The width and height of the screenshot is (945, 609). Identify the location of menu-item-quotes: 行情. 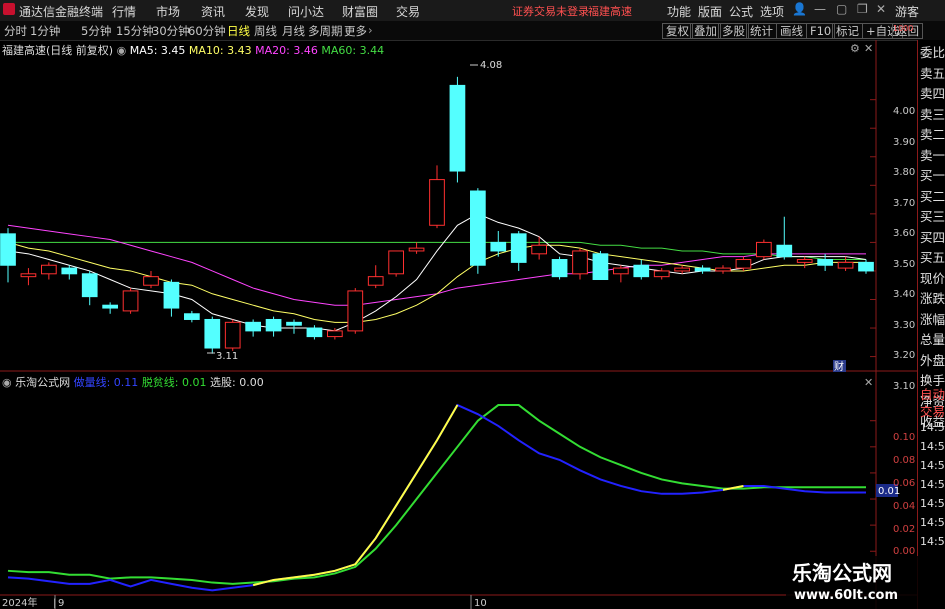
(124, 11).